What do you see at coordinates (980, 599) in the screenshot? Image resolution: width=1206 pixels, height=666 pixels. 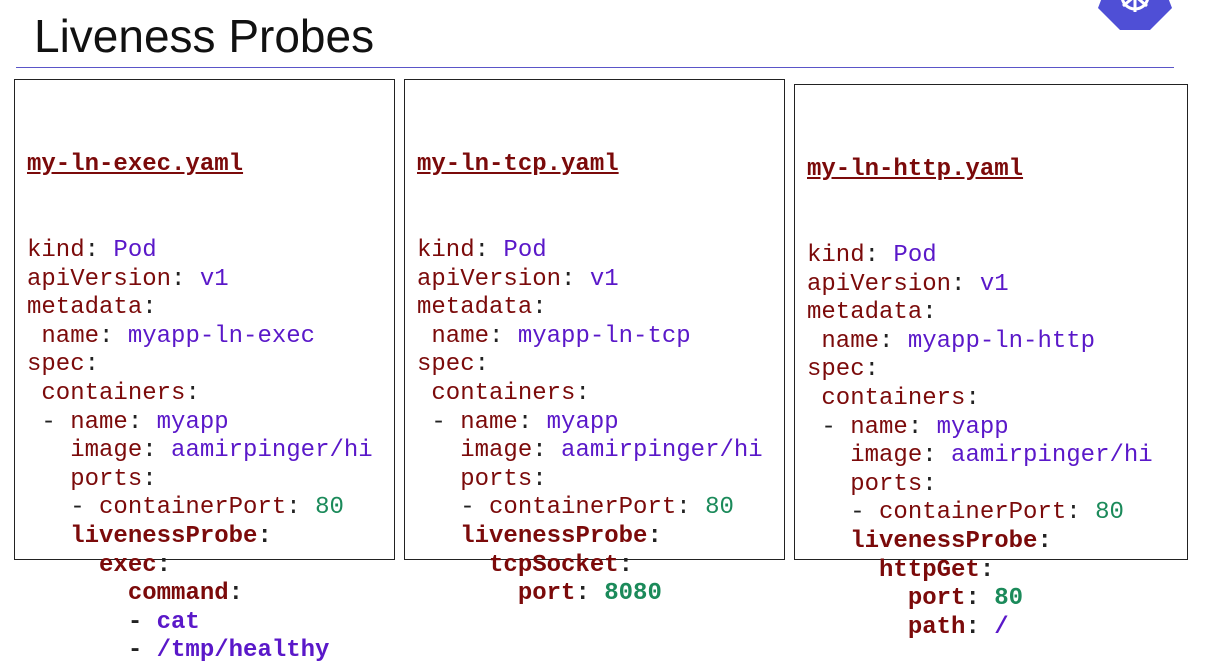 I see `code-line: port: 80` at bounding box center [980, 599].